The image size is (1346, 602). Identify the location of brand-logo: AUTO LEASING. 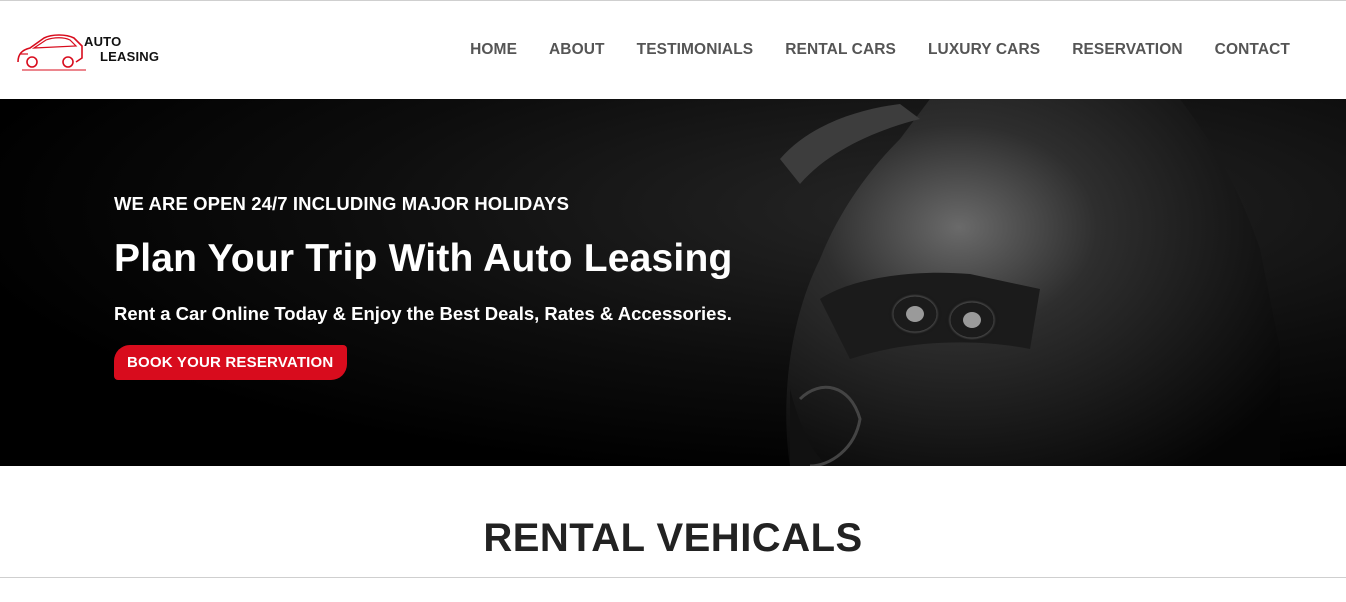
(94, 50).